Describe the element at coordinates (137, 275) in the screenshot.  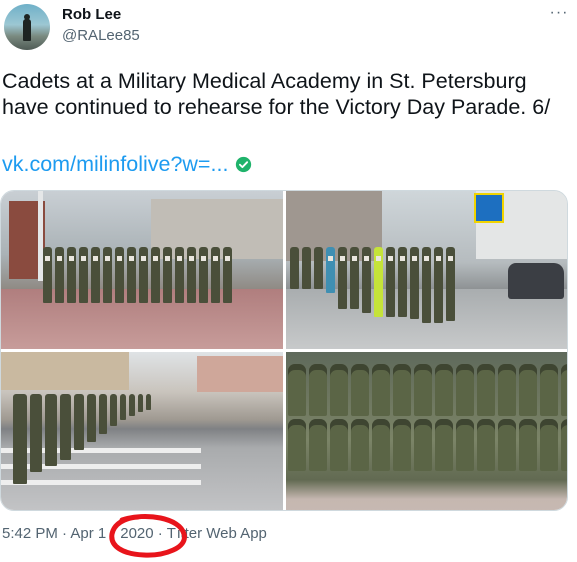
I see `cadet-row` at that location.